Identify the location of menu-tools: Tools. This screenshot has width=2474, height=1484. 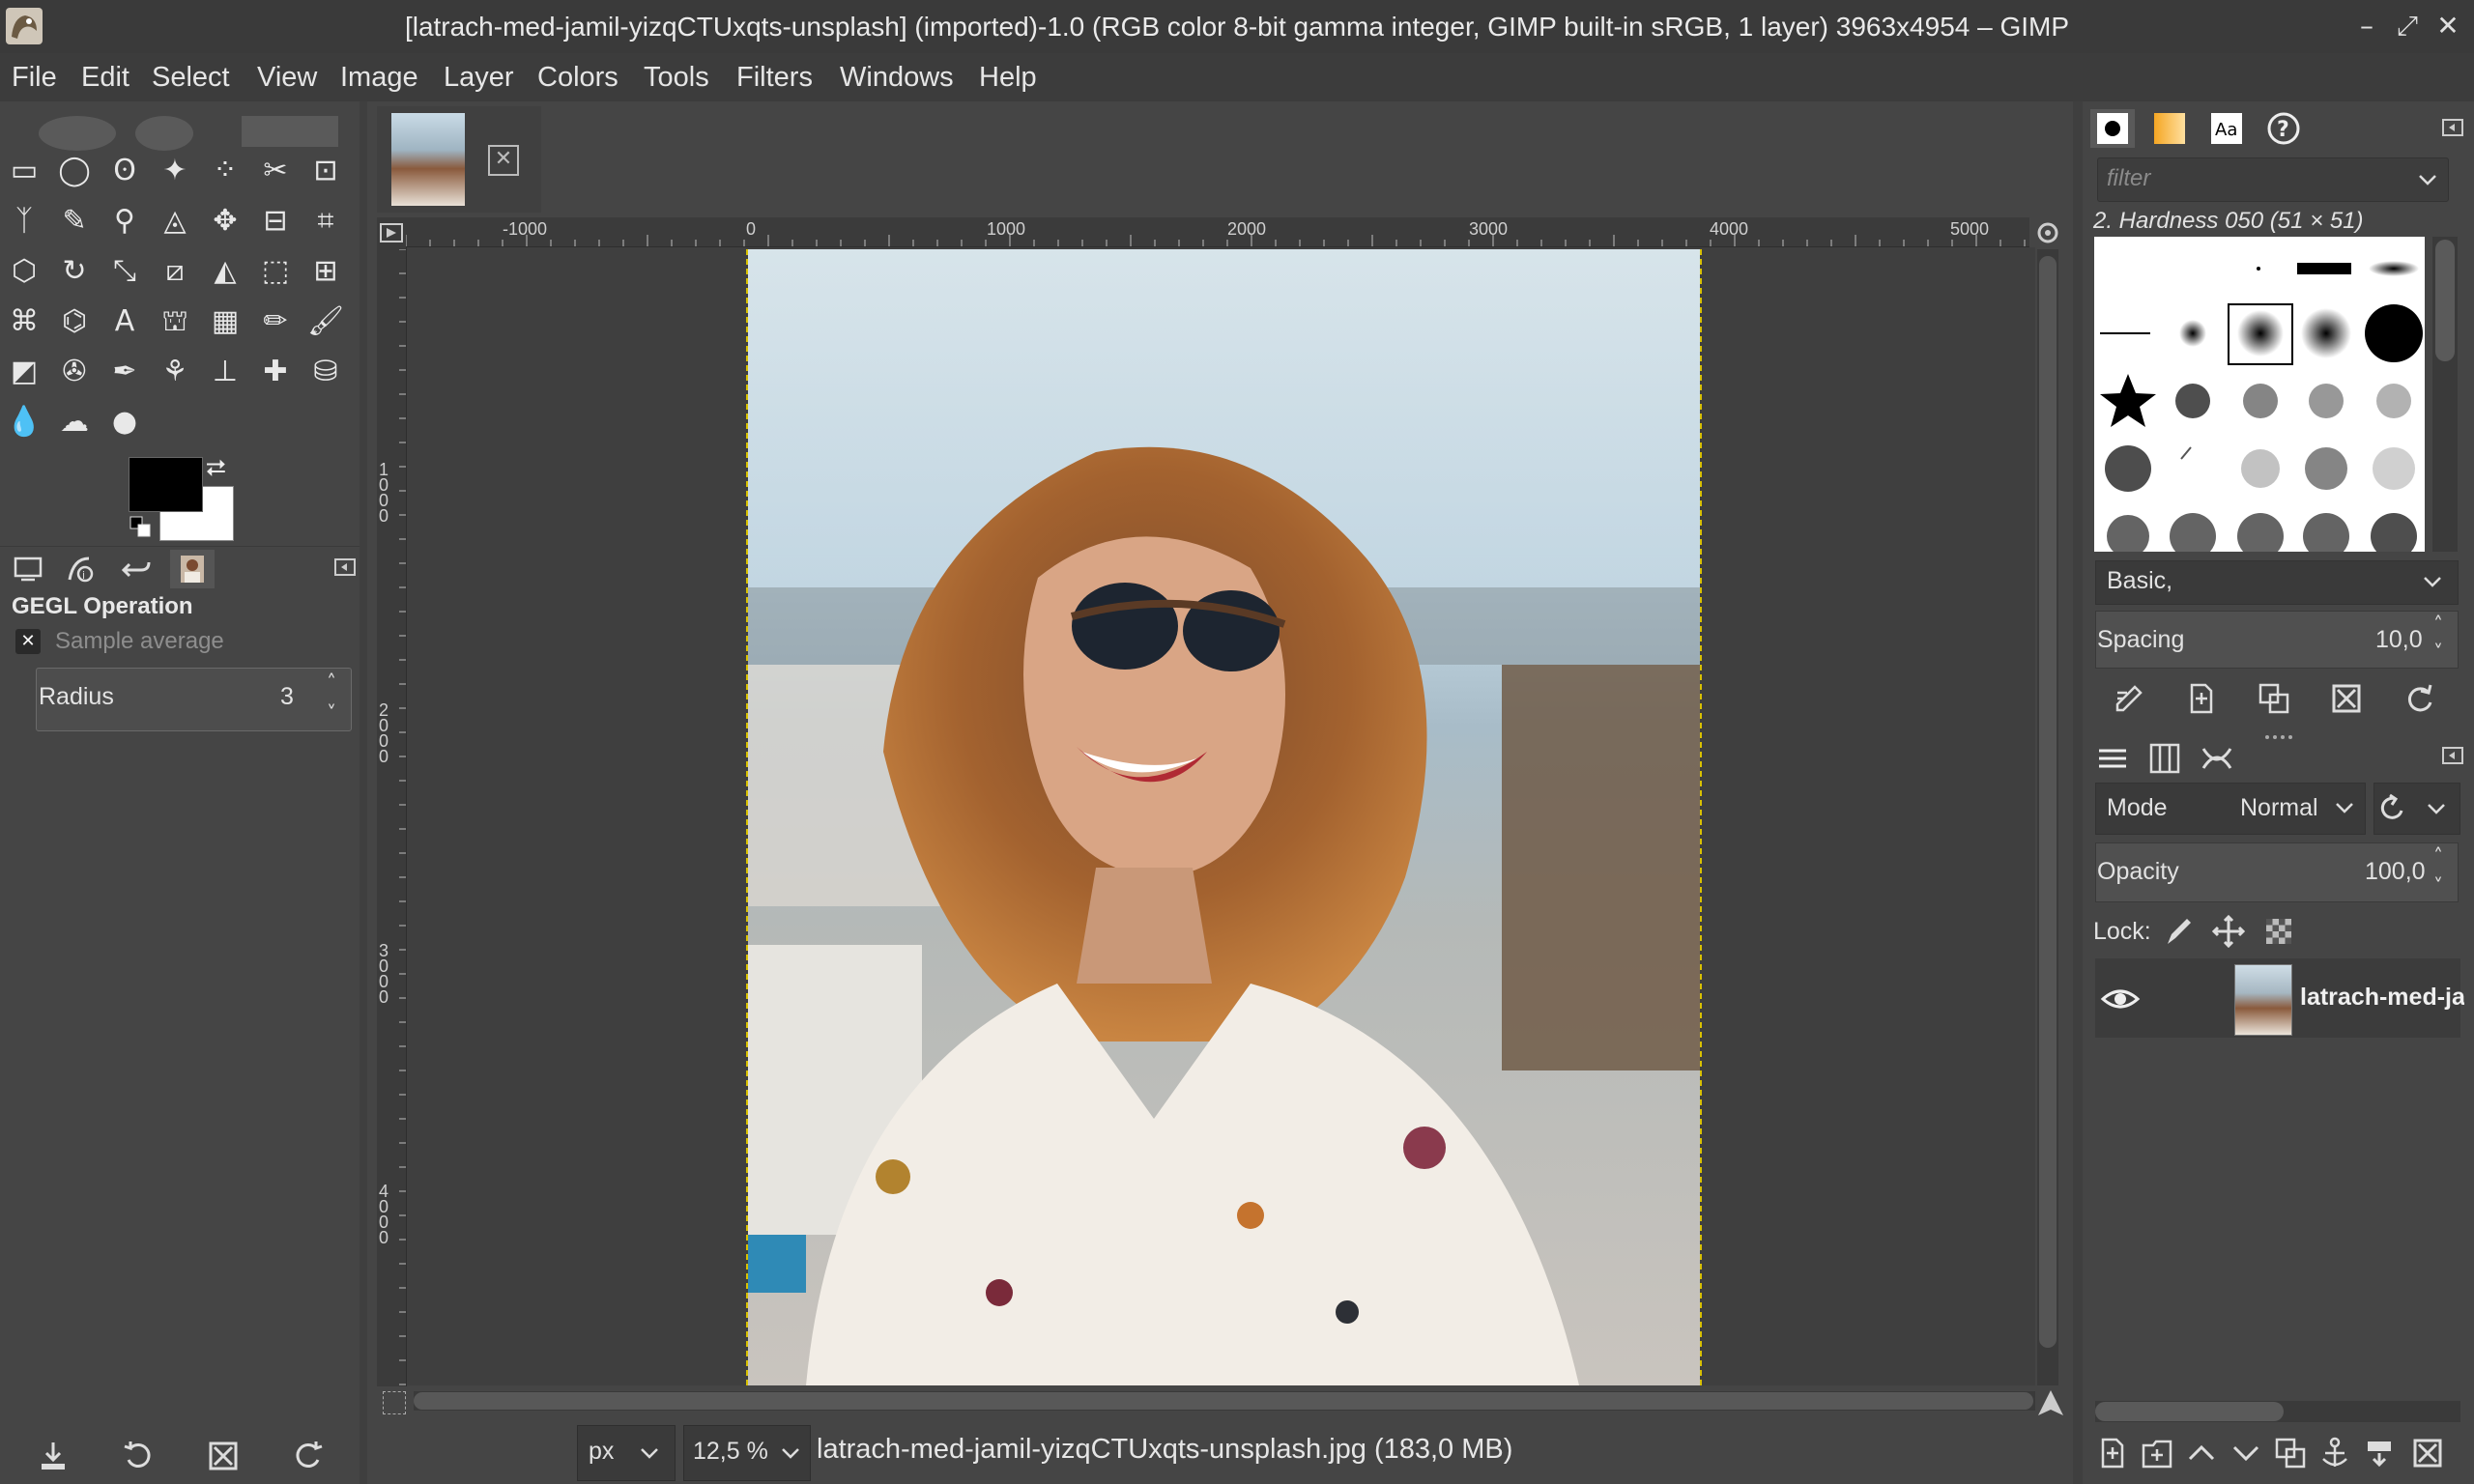
(677, 77).